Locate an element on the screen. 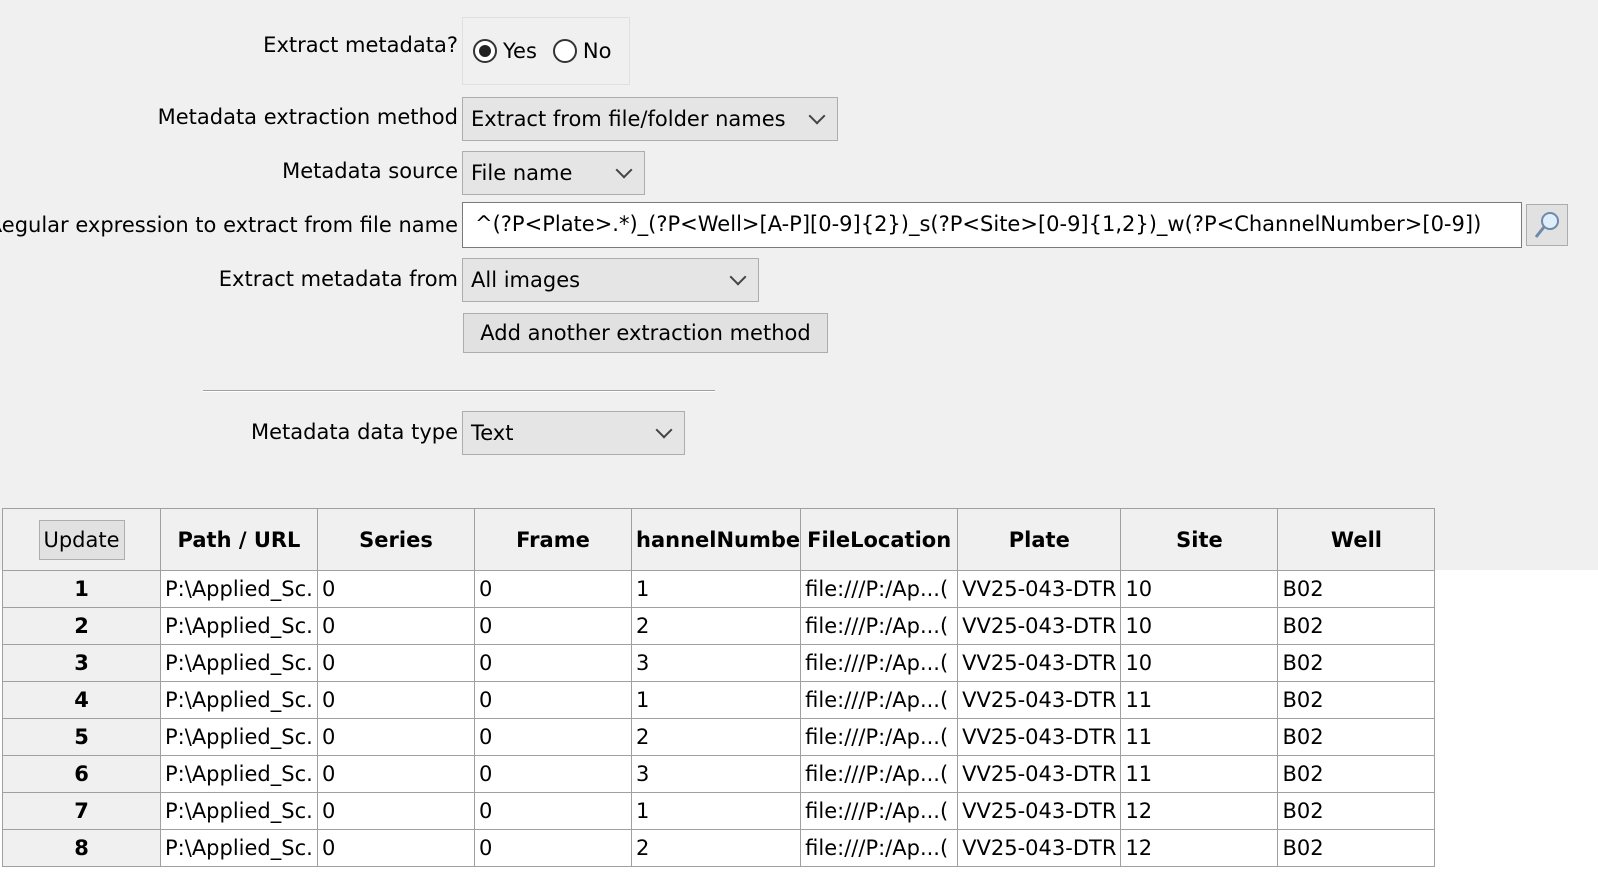 This screenshot has height=892, width=1598. method-dropdown: Extract from file/folder names is located at coordinates (650, 119).